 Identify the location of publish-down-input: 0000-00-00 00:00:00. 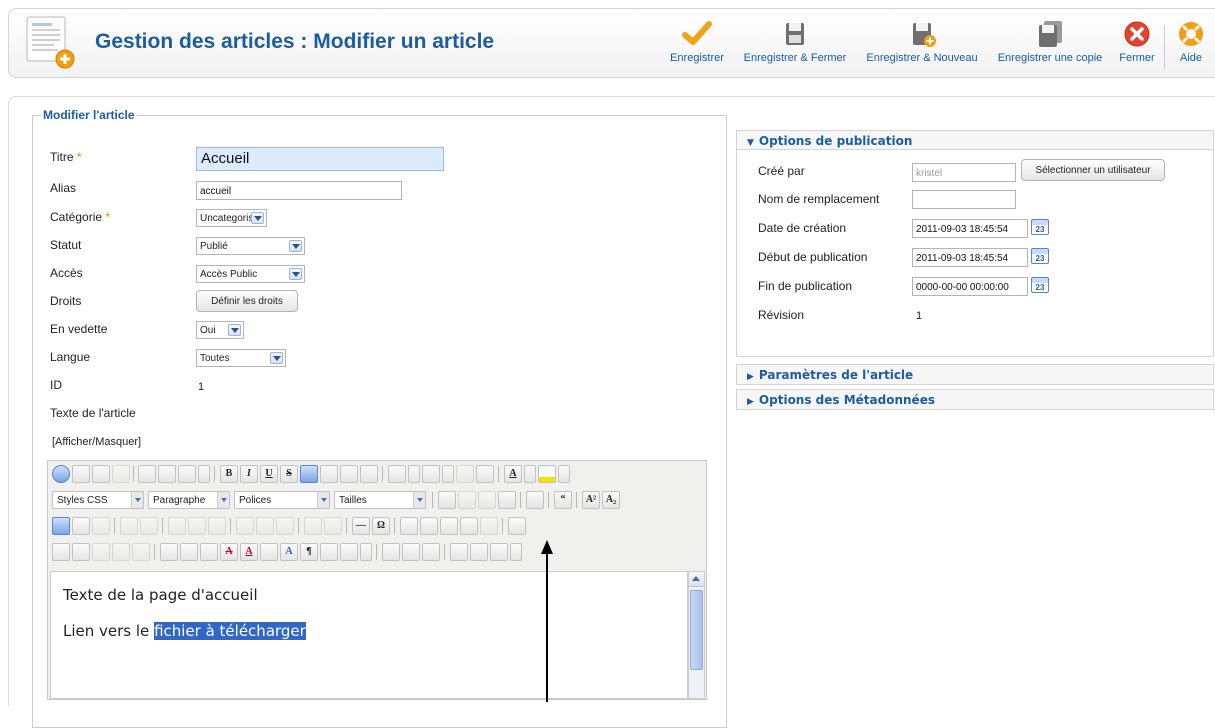
(970, 286).